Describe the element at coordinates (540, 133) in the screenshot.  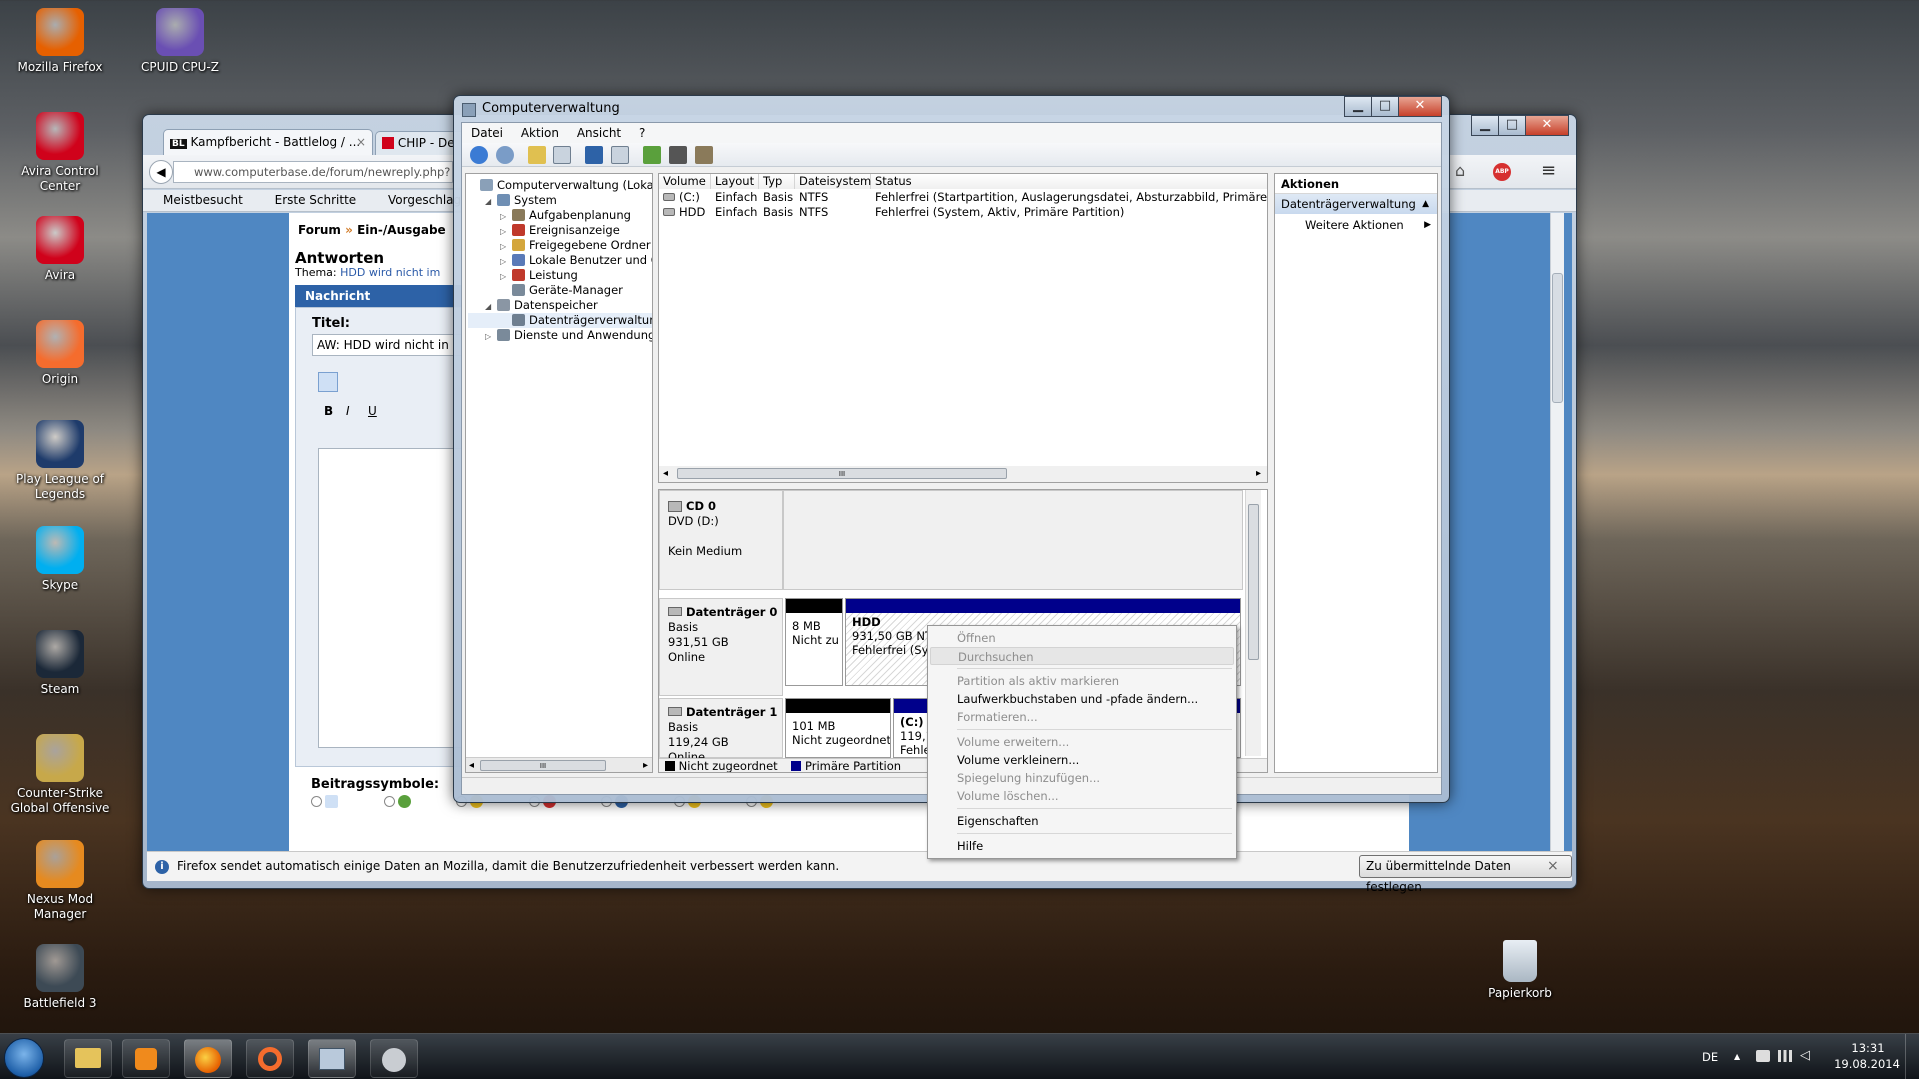
I see `menu-aktion: Aktion` at that location.